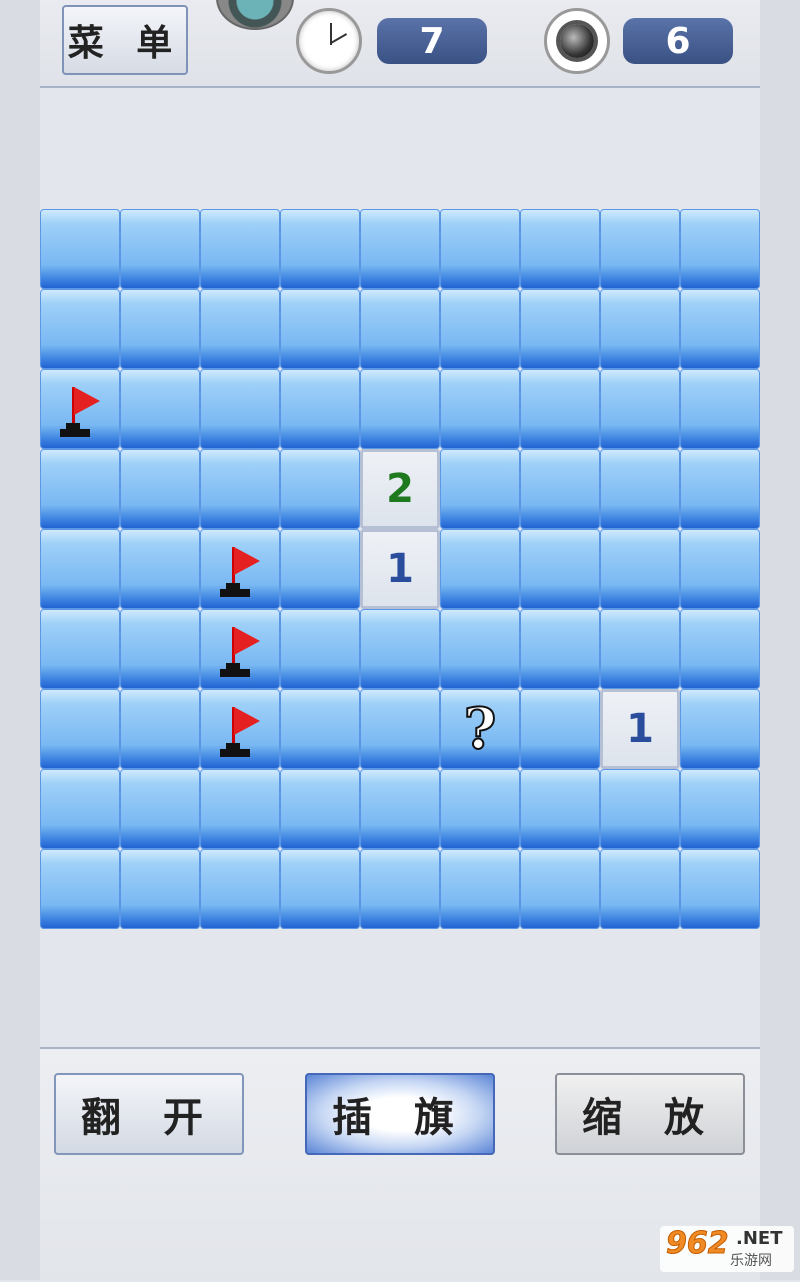 This screenshot has width=800, height=1282. I want to click on timer-counter: 7, so click(432, 41).